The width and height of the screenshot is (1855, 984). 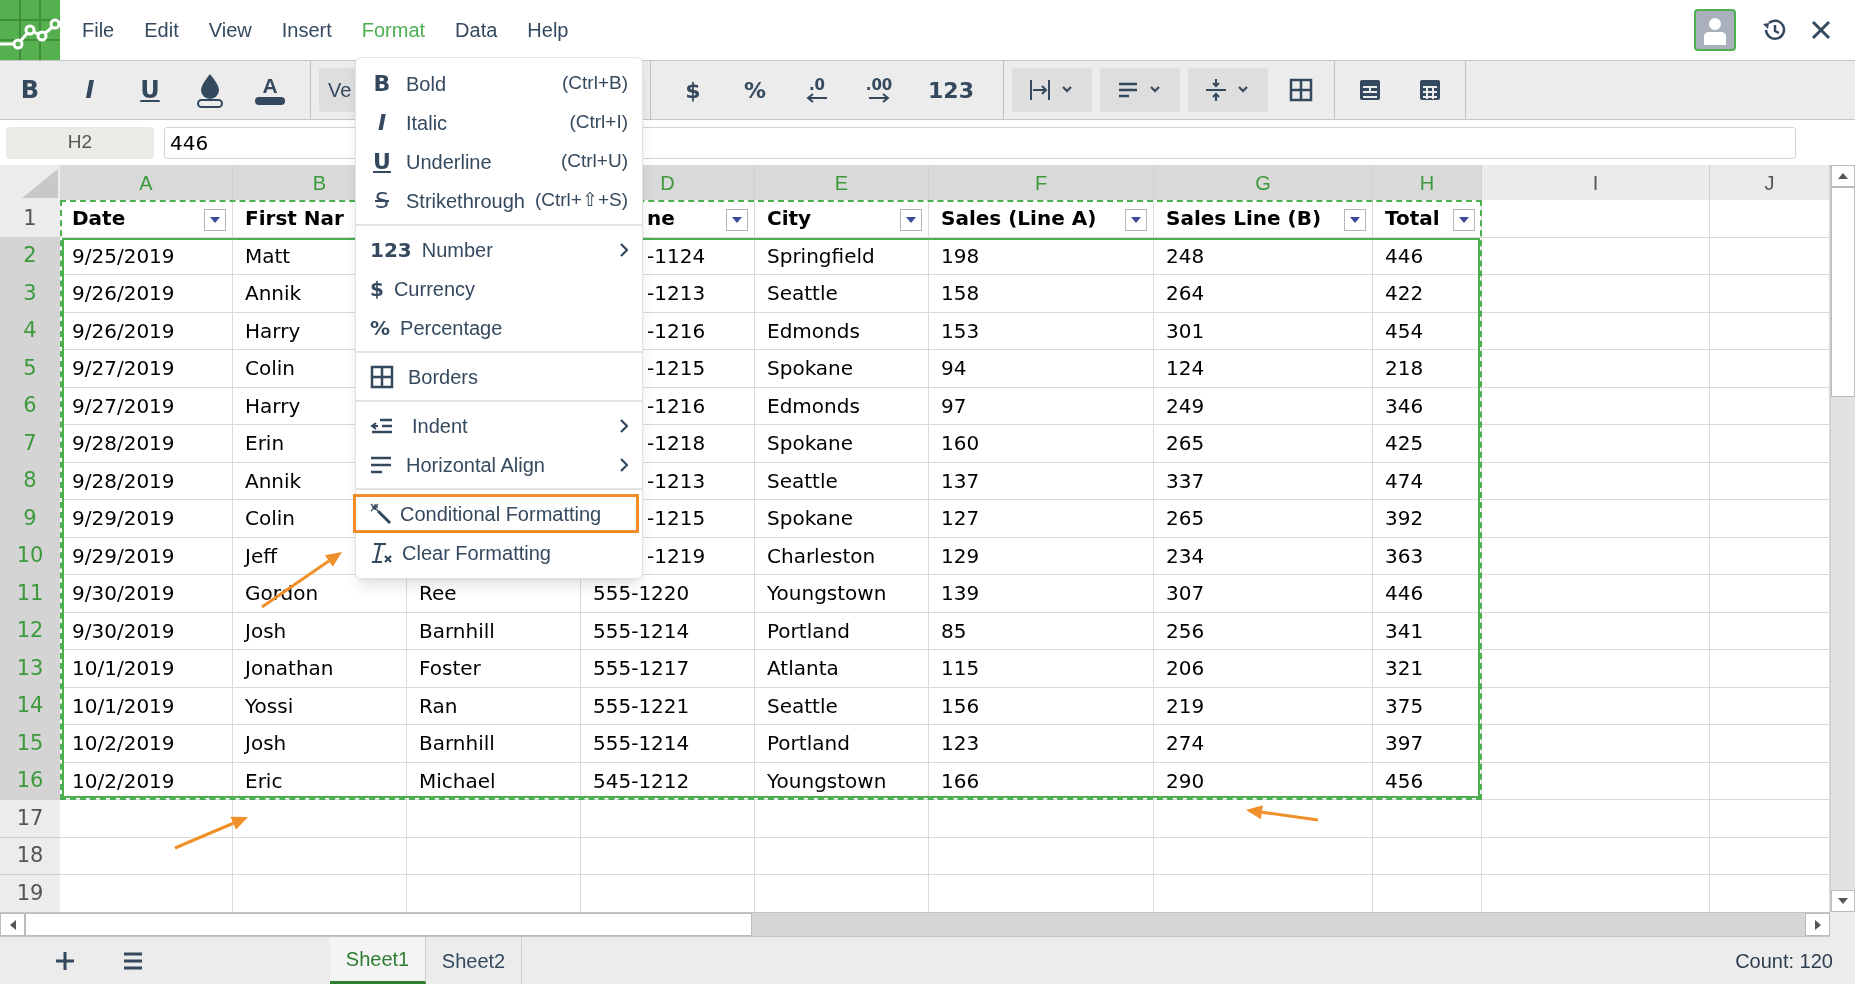 I want to click on menu-item: Insert, so click(x=306, y=30).